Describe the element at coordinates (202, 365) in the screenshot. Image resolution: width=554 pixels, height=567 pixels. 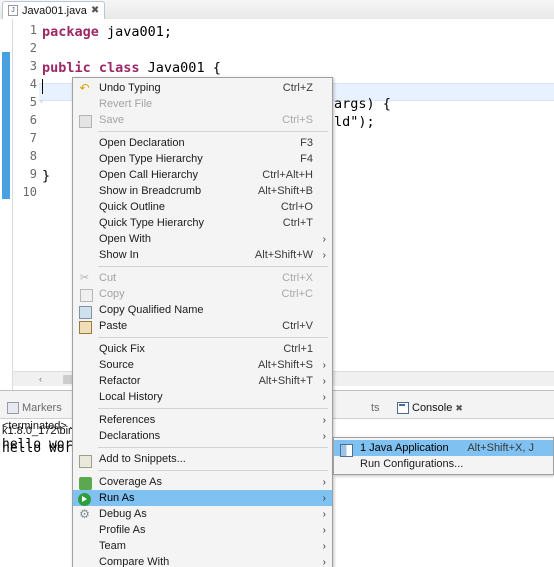
I see `menu-item-source: Source Alt+Shift+S ›` at that location.